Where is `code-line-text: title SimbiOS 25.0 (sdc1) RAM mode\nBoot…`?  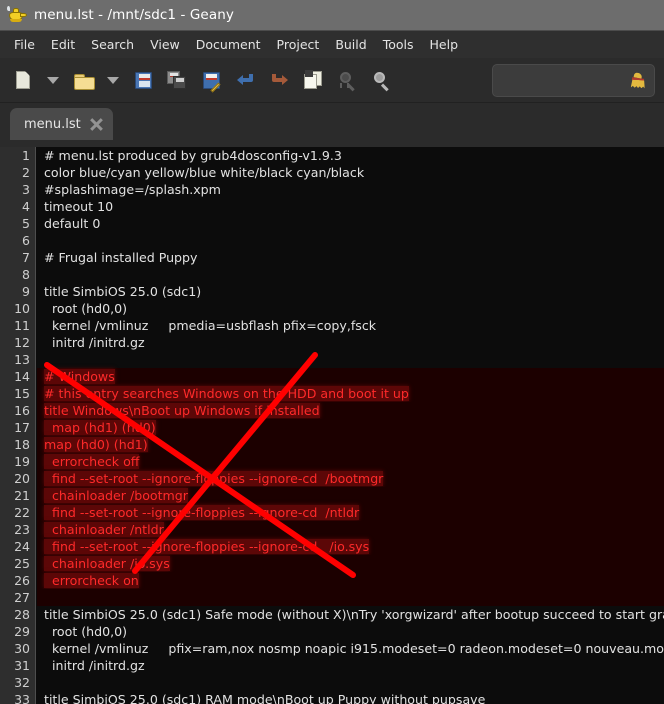
code-line-text: title SimbiOS 25.0 (sdc1) RAM mode\nBoot… is located at coordinates (265, 698).